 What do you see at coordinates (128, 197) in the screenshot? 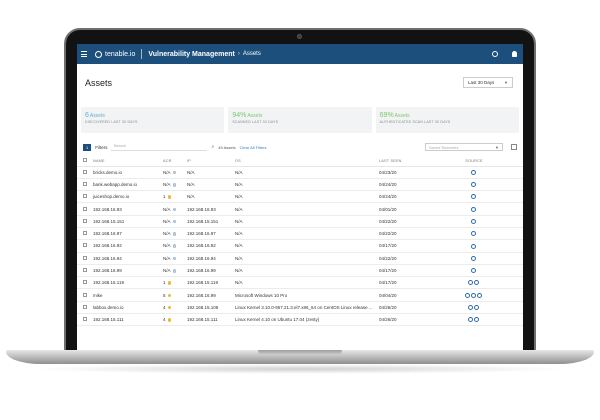
I see `asset-name: juiceshop.demo.io` at bounding box center [128, 197].